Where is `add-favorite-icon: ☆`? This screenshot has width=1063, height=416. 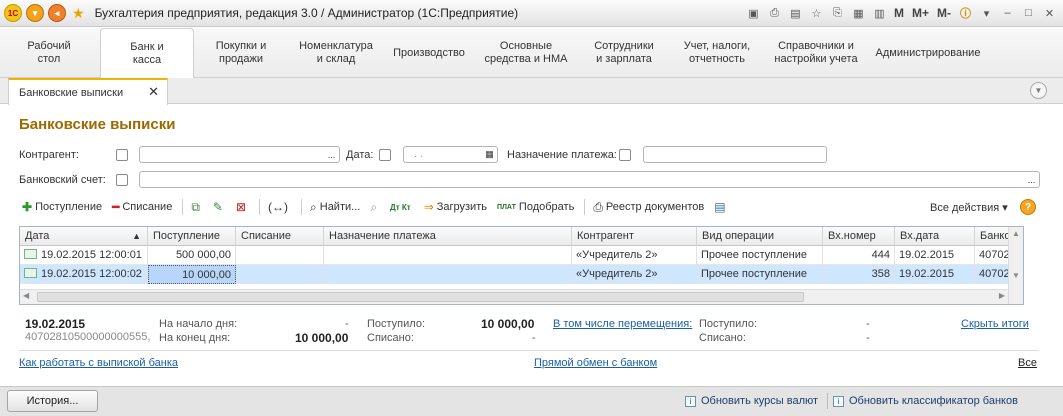 add-favorite-icon: ☆ is located at coordinates (816, 13).